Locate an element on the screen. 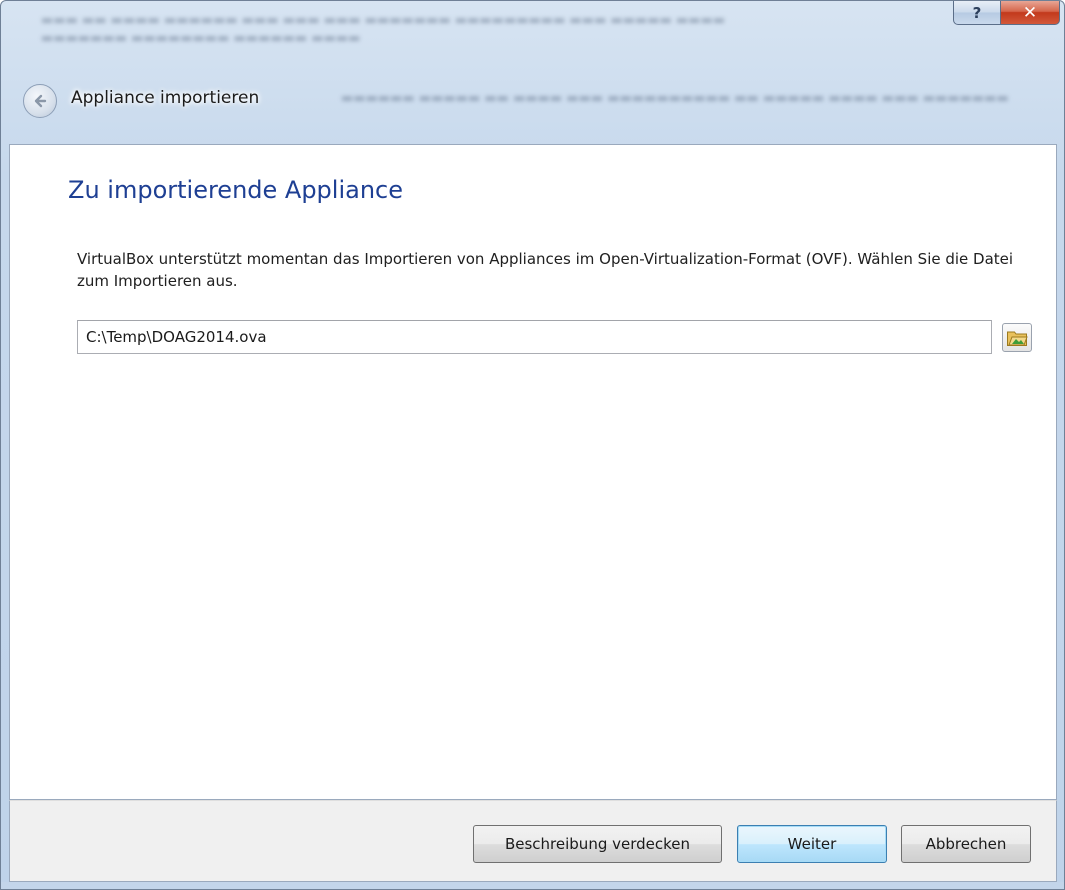  hide-description-button: Beschreibung verdecken is located at coordinates (597, 844).